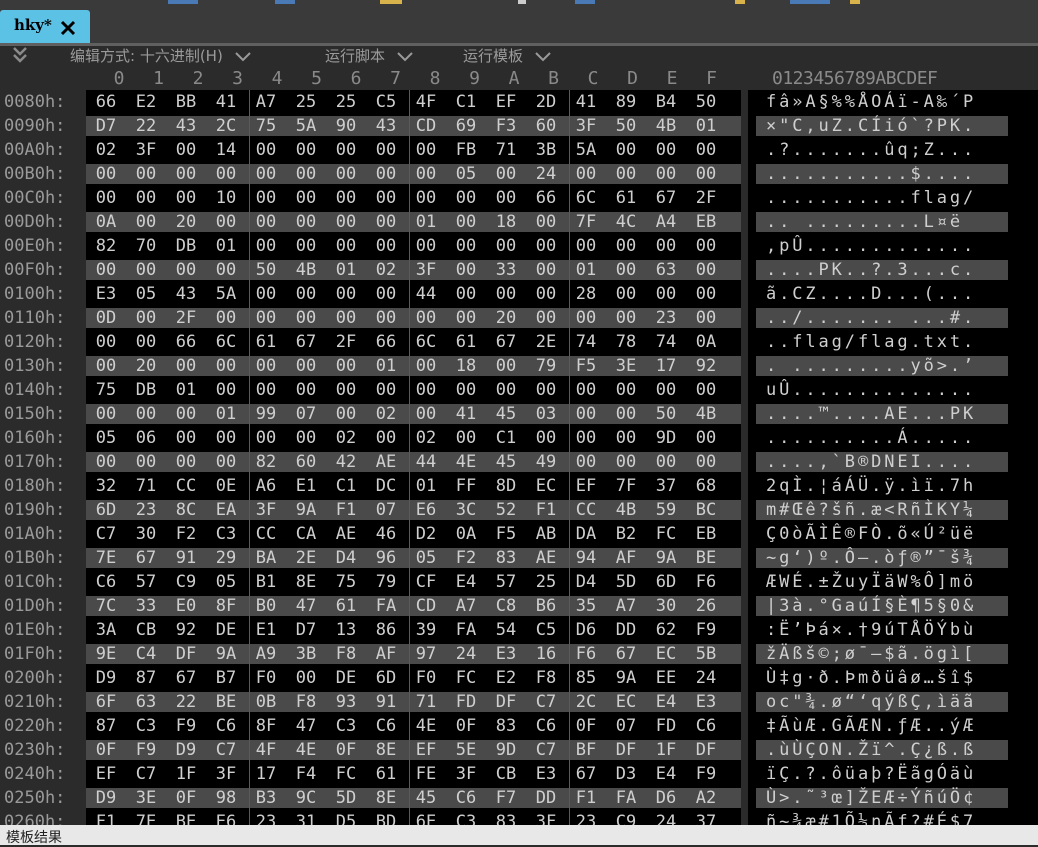 The height and width of the screenshot is (847, 1038). Describe the element at coordinates (466, 150) in the screenshot. I see `hex-byte: FB` at that location.